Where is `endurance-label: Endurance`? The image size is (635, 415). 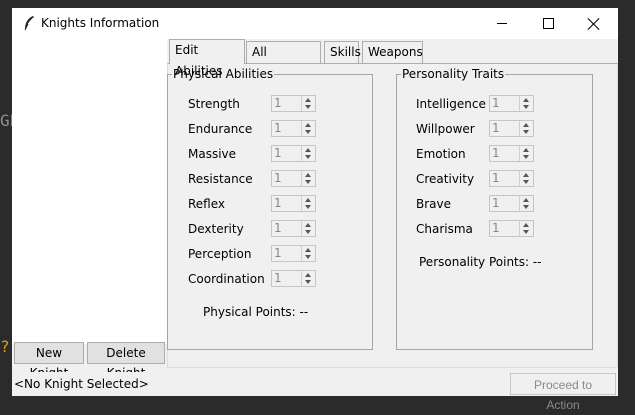
endurance-label: Endurance is located at coordinates (220, 129).